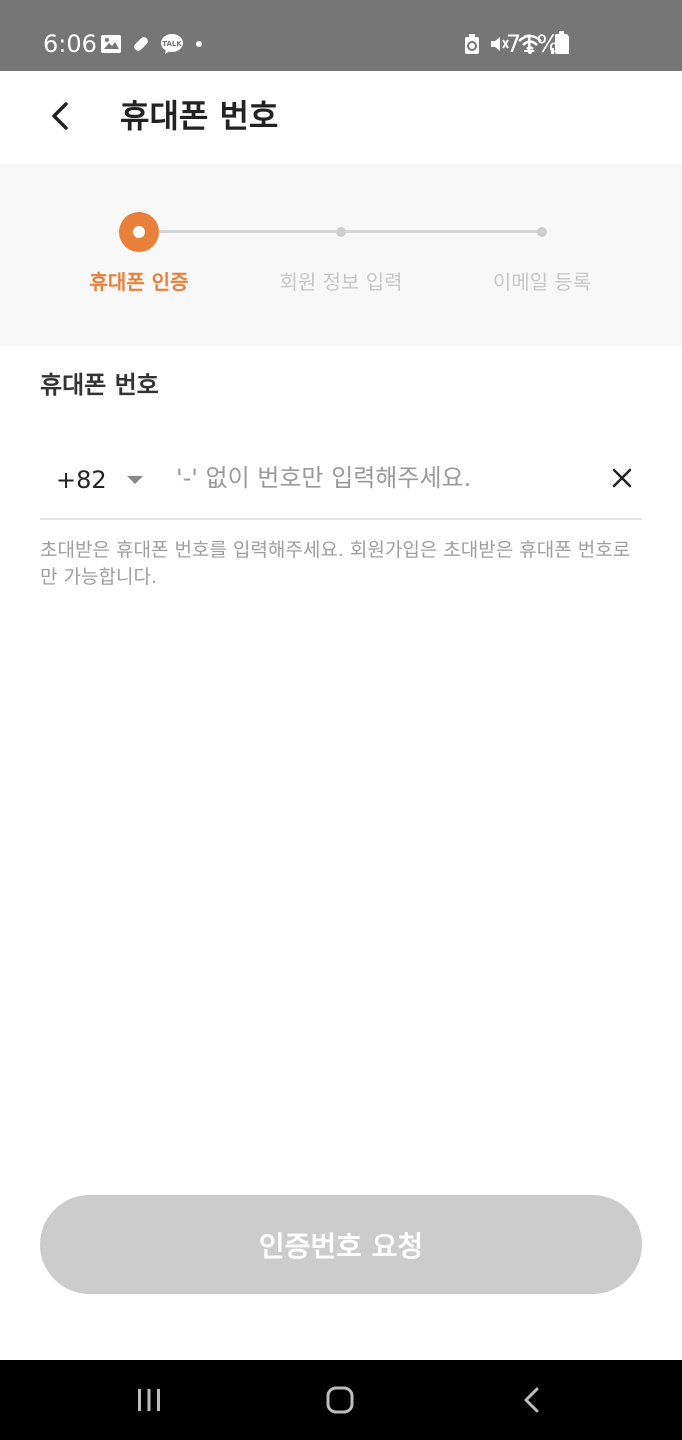  I want to click on step-label-member-info: 회원 정보 입력, so click(341, 282).